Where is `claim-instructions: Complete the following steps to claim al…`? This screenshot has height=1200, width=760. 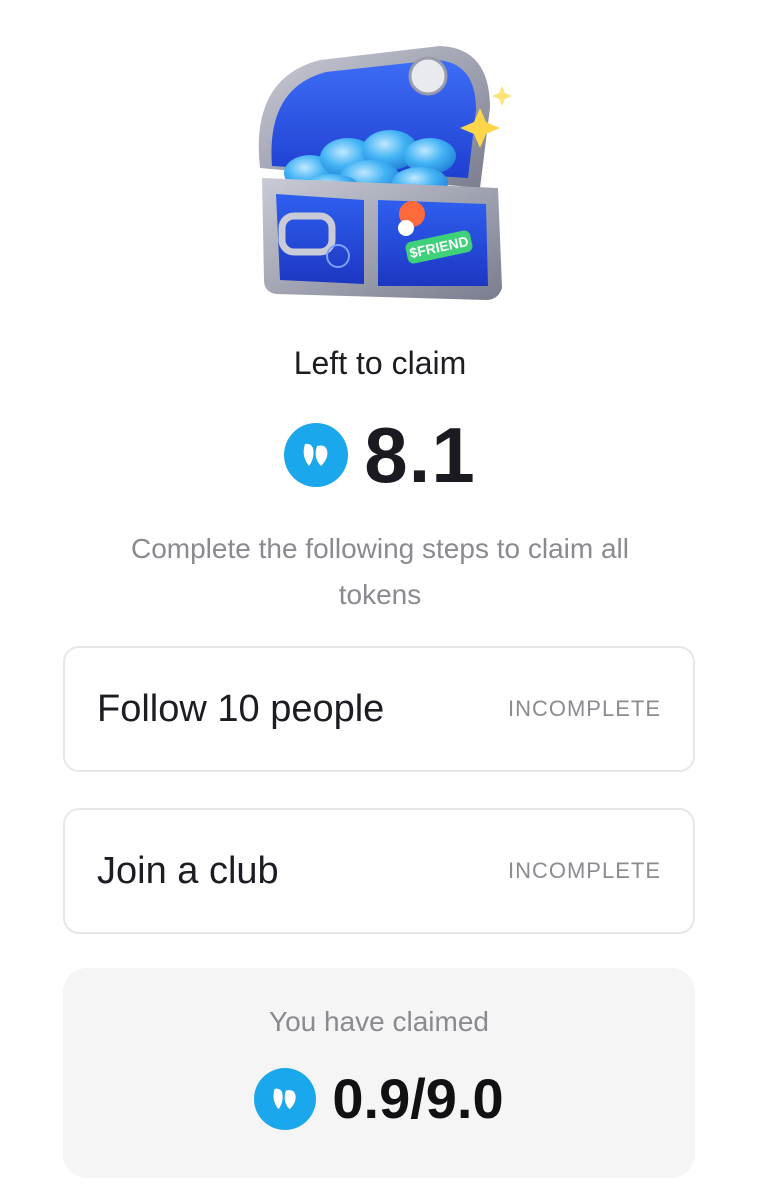 claim-instructions: Complete the following steps to claim al… is located at coordinates (379, 571).